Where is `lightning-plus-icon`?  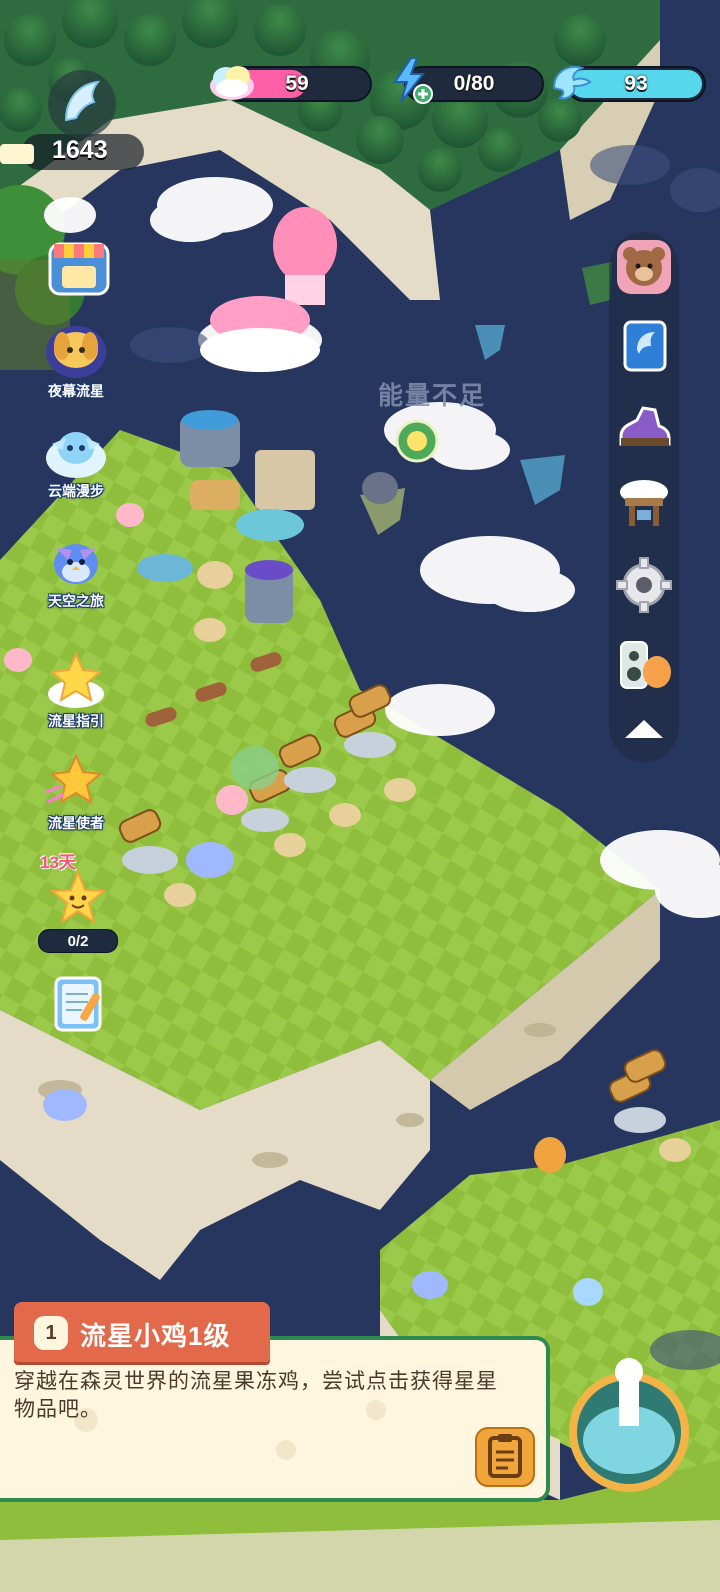
lightning-plus-icon is located at coordinates (411, 80).